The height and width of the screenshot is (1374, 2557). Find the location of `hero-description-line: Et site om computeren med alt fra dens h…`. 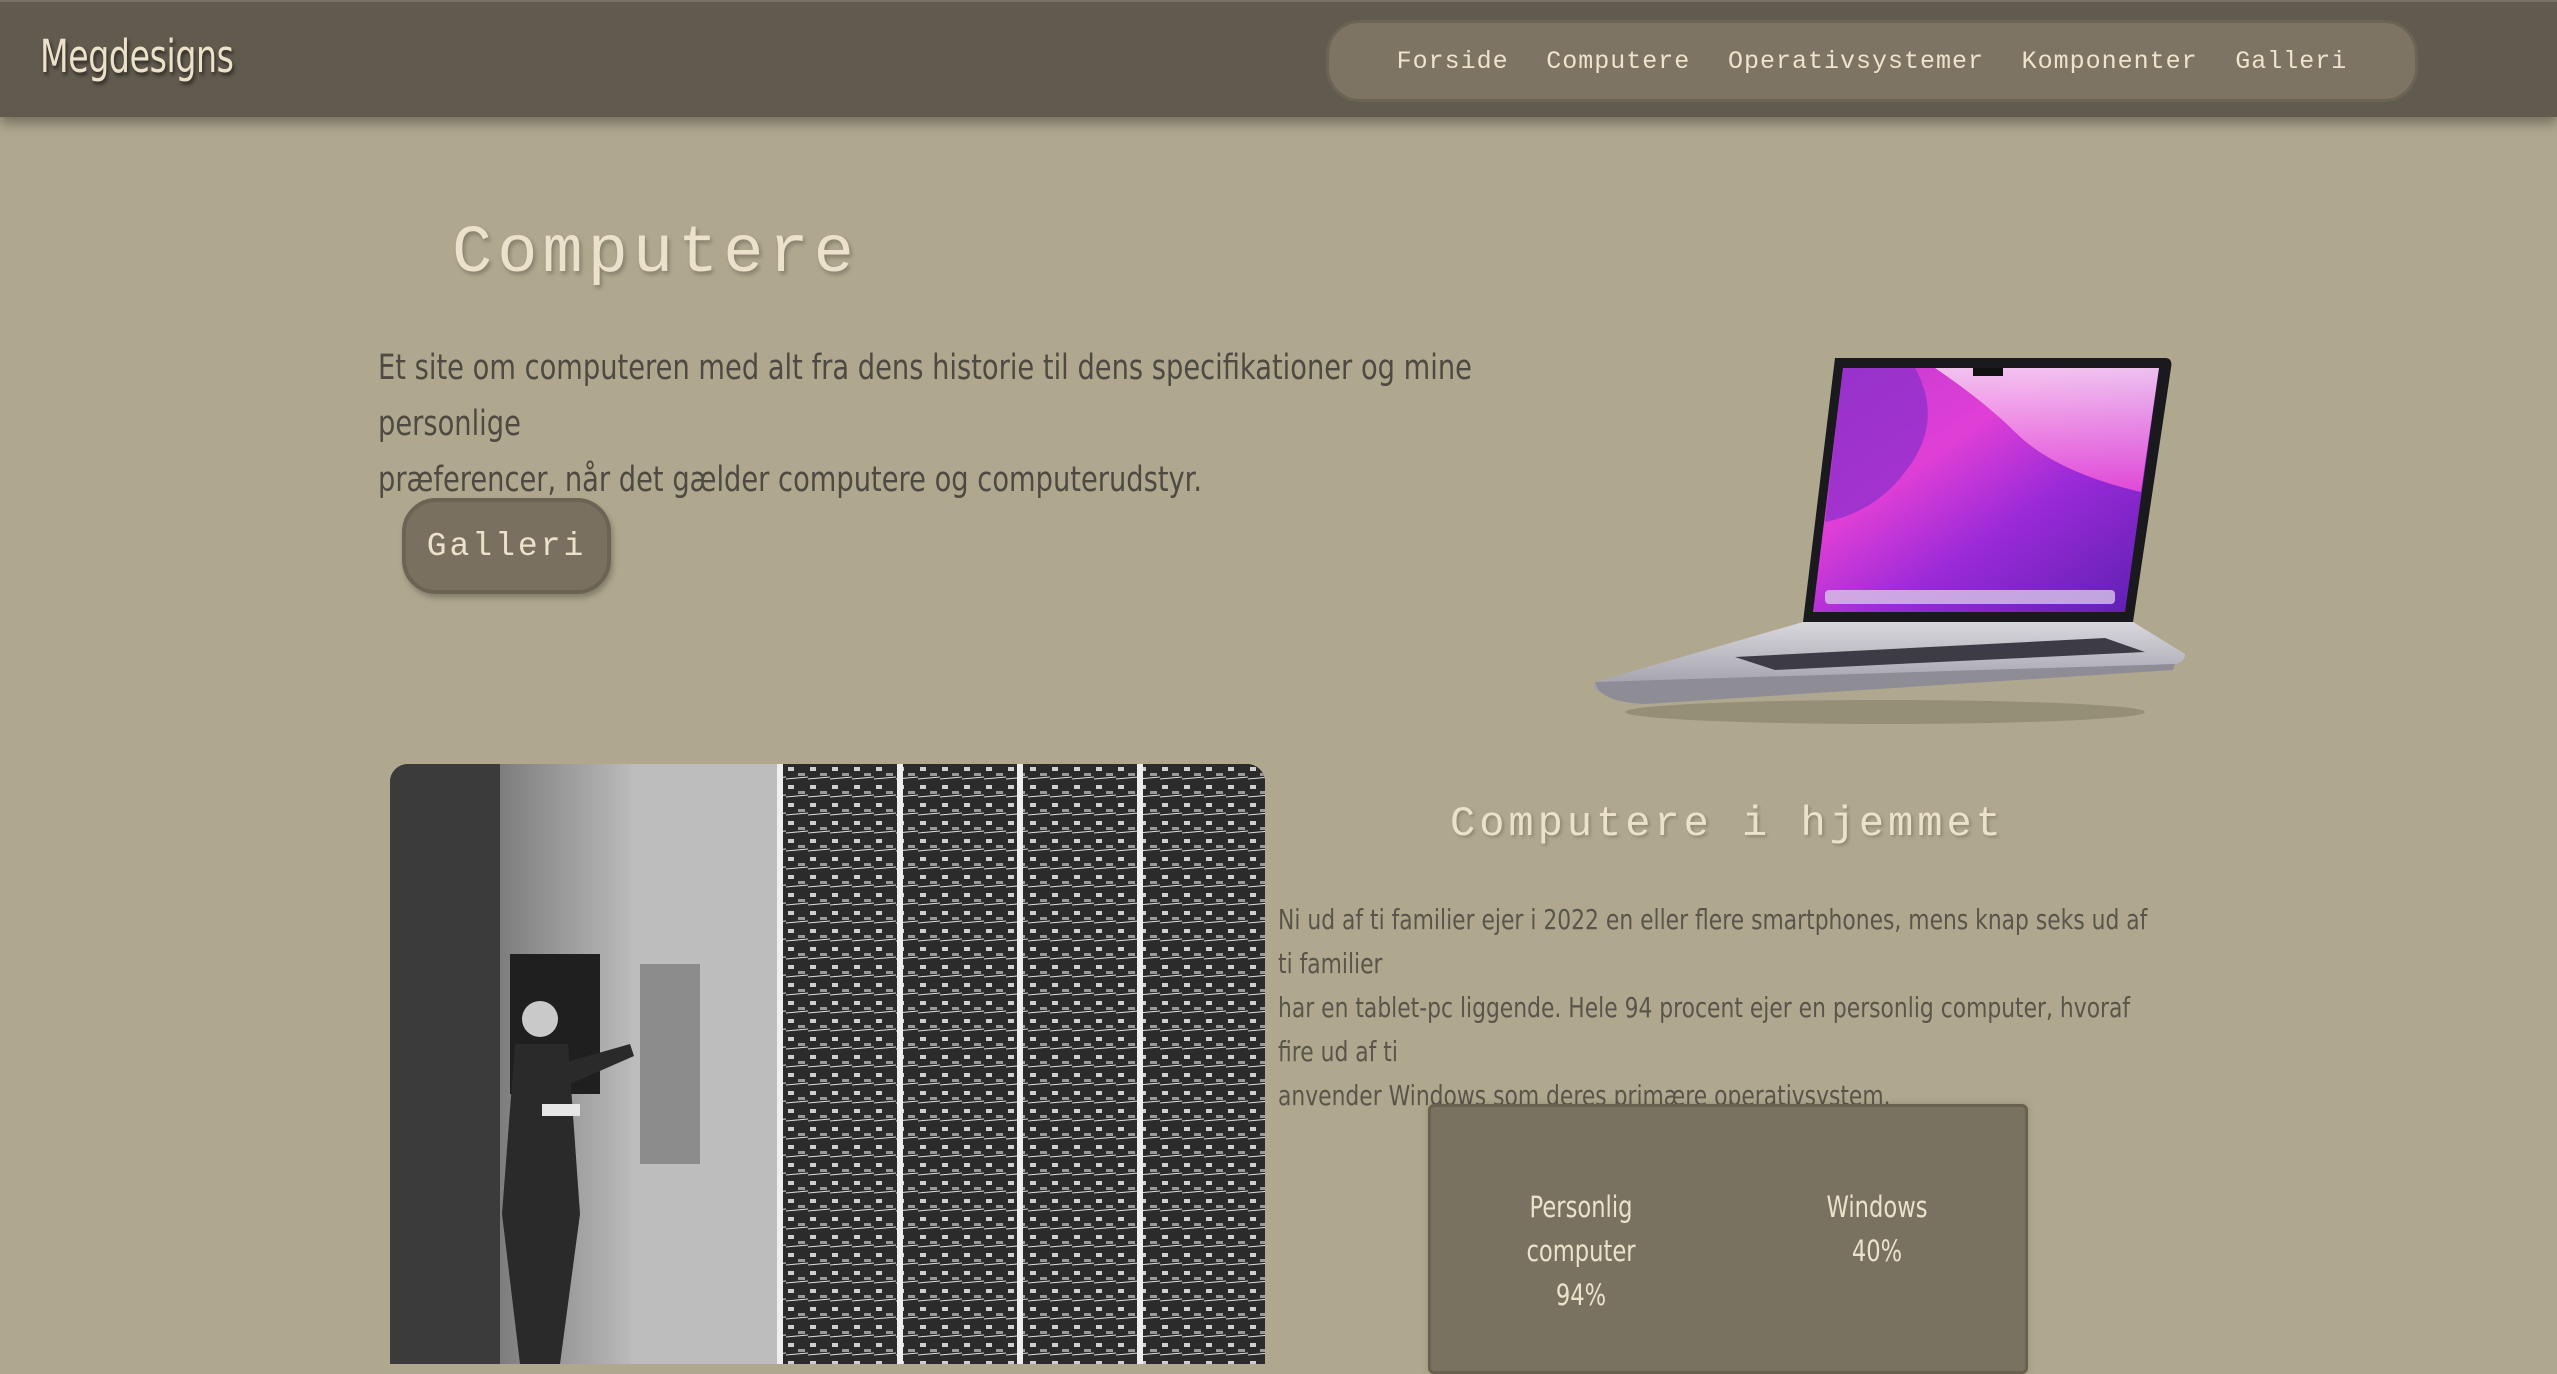

hero-description-line: Et site om computeren med alt fra dens h… is located at coordinates (925, 396).